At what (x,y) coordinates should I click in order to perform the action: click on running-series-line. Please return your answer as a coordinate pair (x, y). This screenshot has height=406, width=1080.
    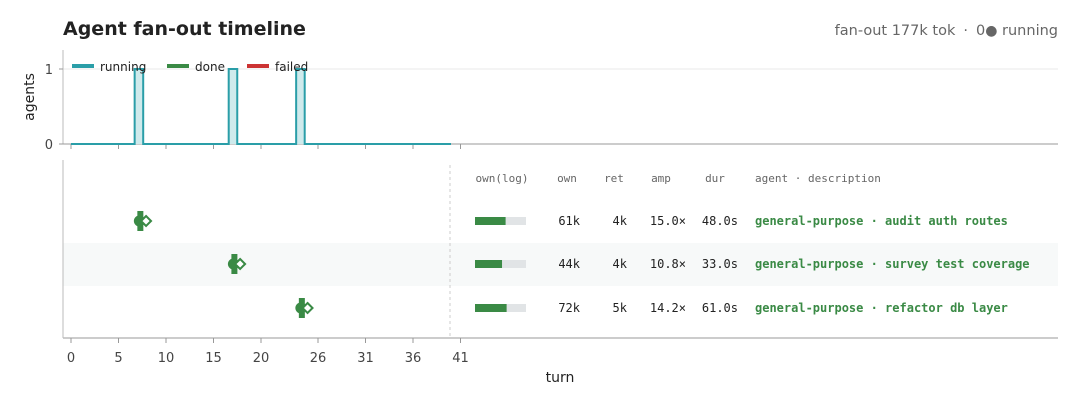
    Looking at the image, I should click on (261, 106).